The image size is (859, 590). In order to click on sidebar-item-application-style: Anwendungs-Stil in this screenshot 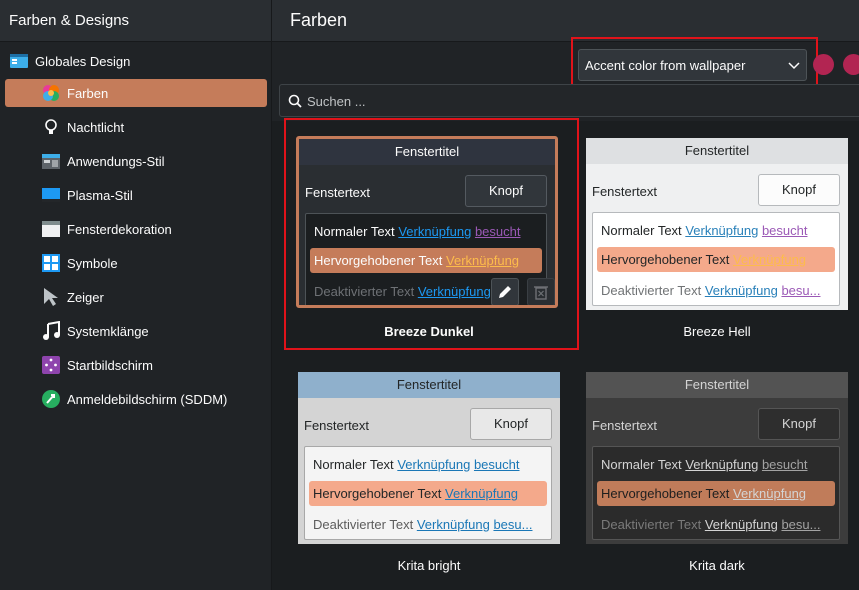, I will do `click(136, 161)`.